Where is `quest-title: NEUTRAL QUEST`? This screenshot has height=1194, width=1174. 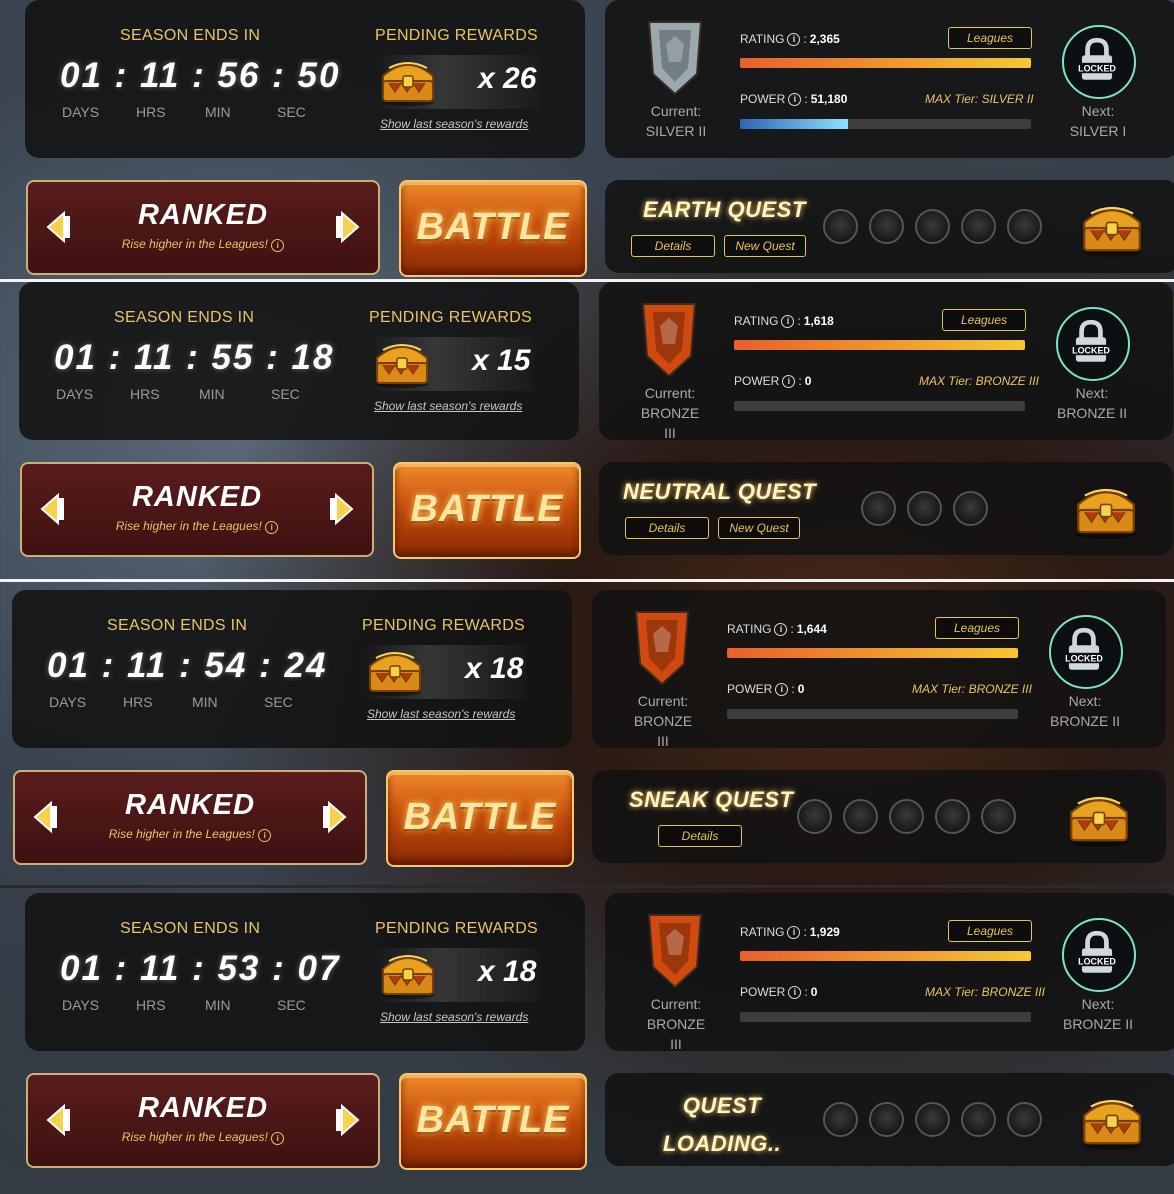 quest-title: NEUTRAL QUEST is located at coordinates (720, 491).